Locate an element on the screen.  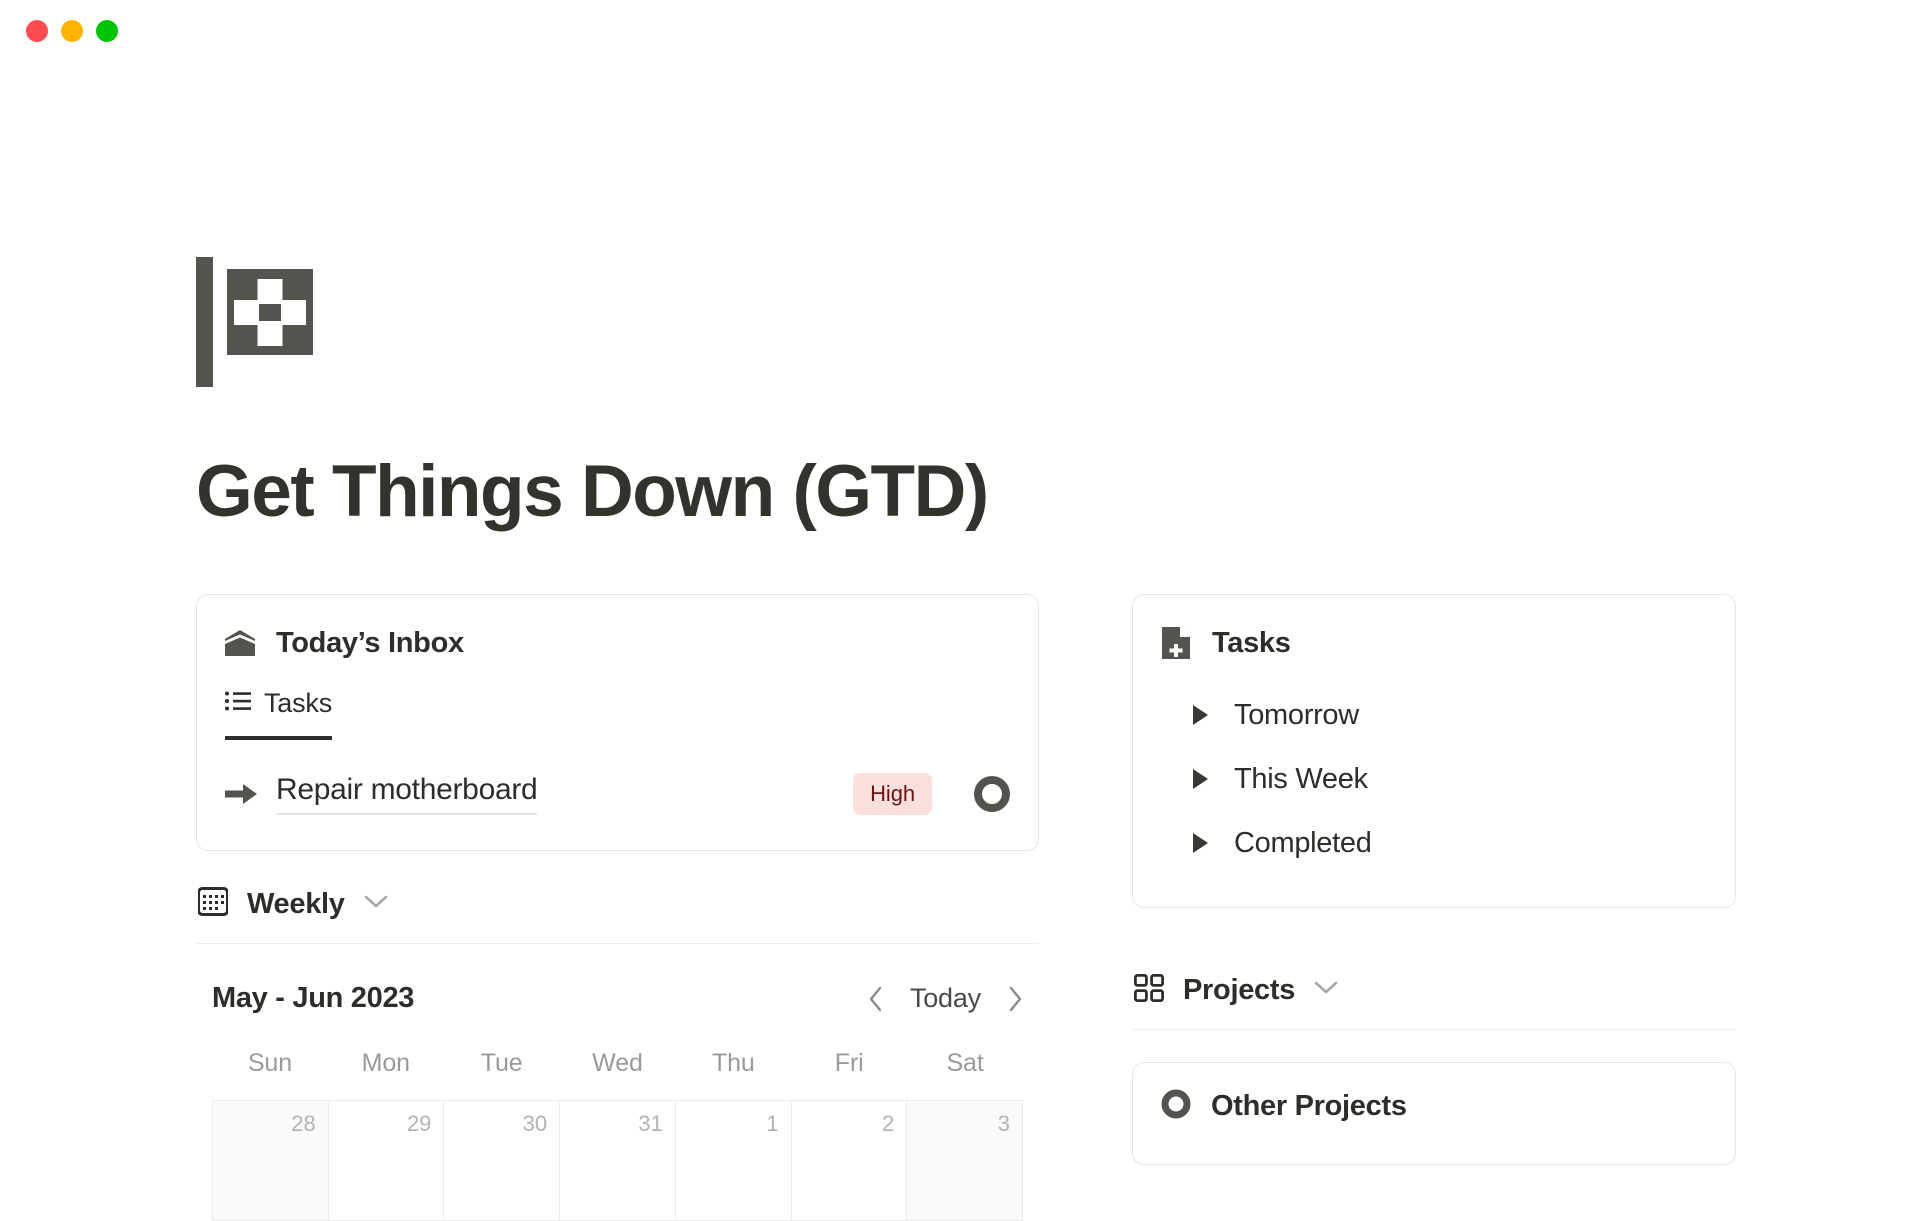
calendar-cell: 30 is located at coordinates (502, 1161).